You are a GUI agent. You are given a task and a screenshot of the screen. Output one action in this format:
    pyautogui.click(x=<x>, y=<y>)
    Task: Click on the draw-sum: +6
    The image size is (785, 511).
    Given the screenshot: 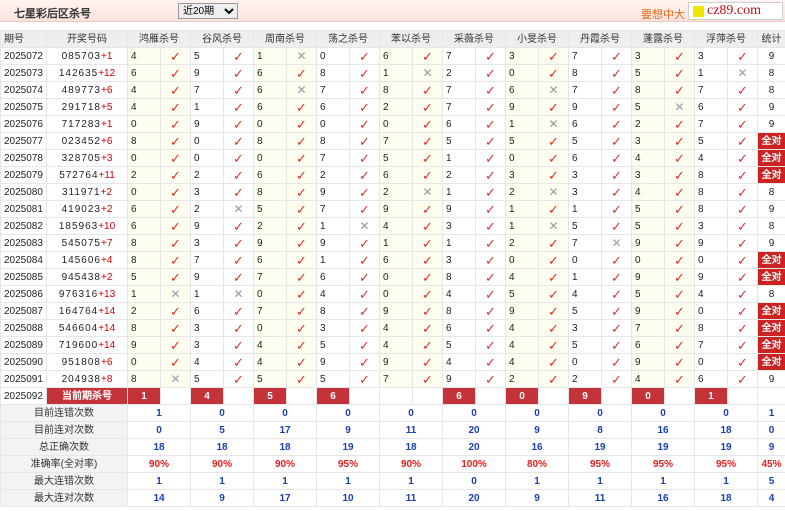 What is the action you would take?
    pyautogui.click(x=106, y=362)
    